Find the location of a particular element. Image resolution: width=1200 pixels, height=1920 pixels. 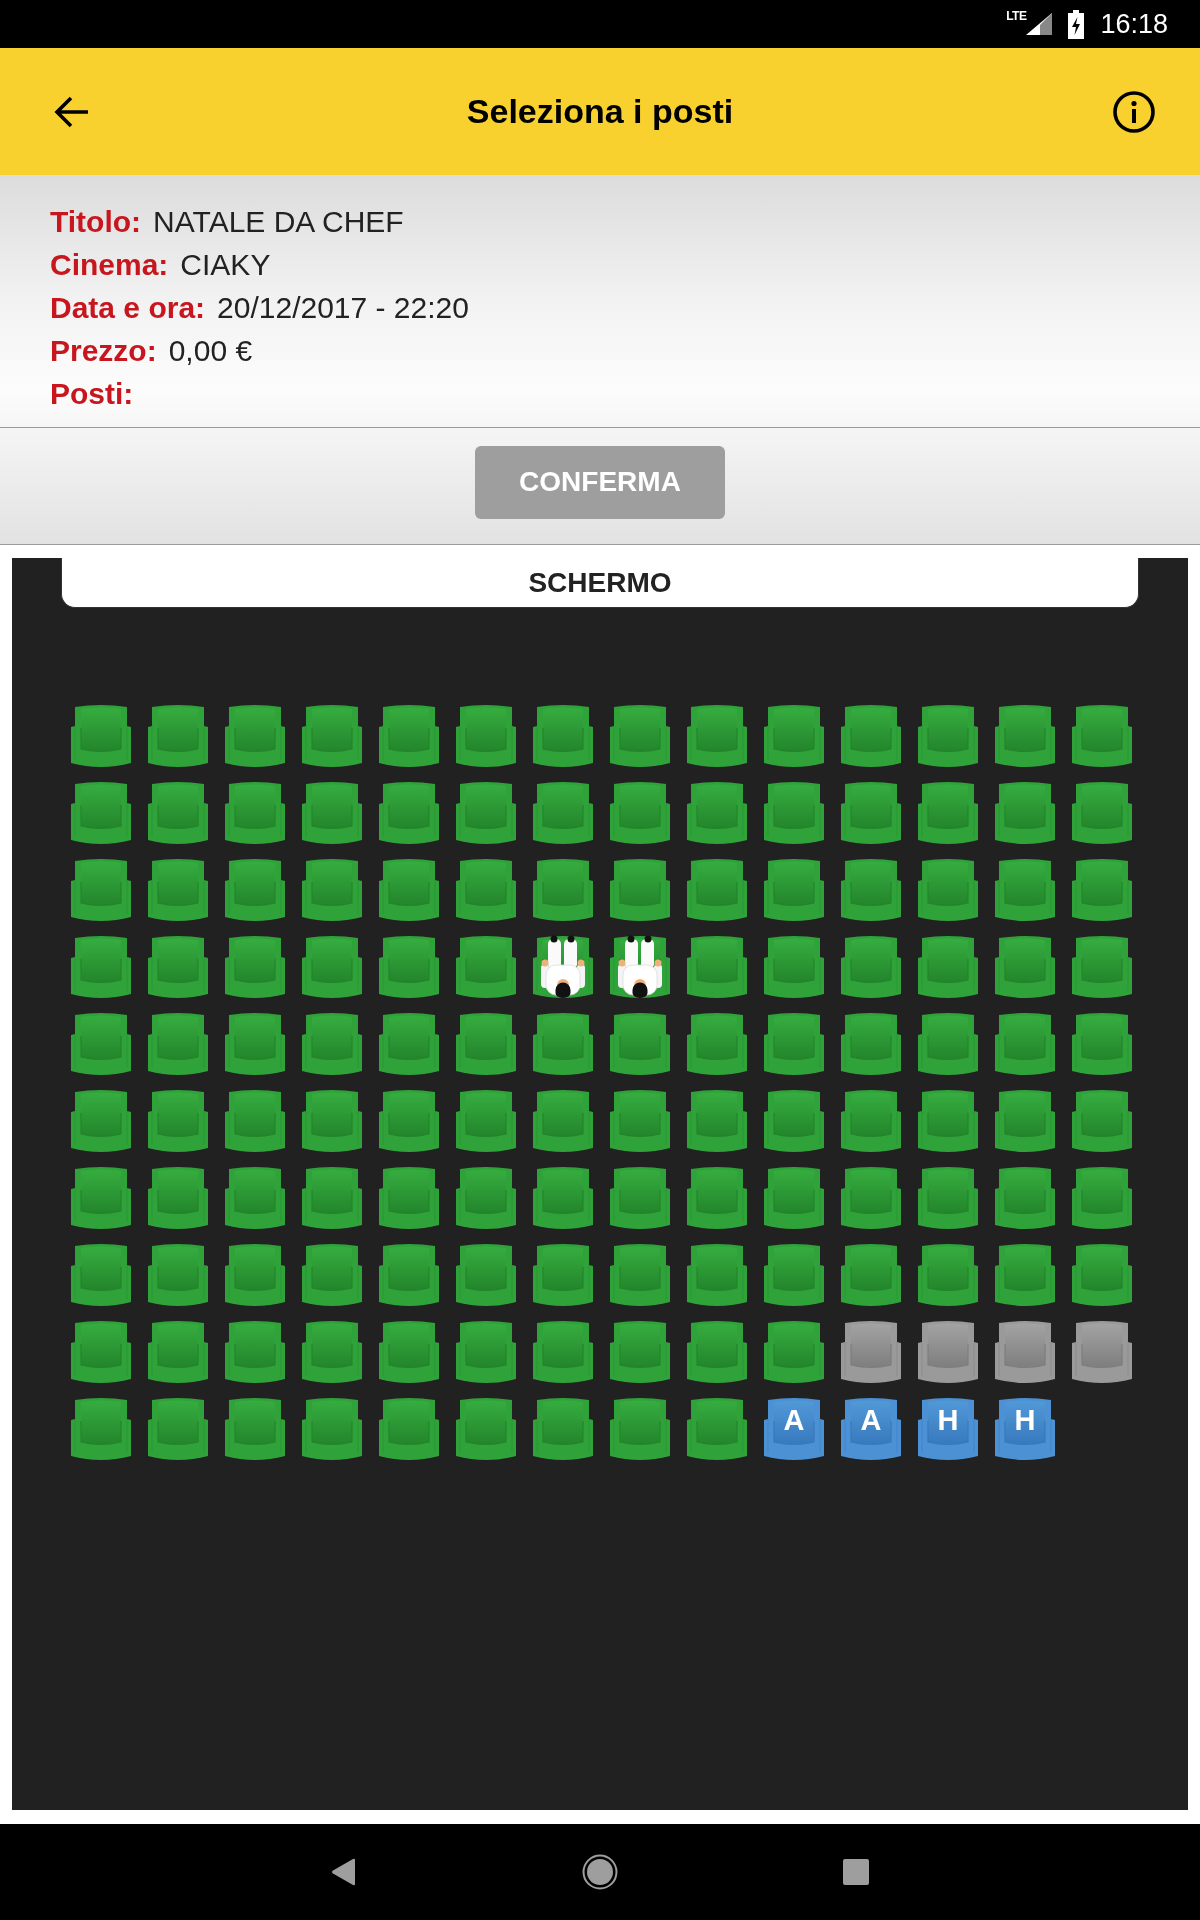

back-arrow-icon is located at coordinates (72, 111).